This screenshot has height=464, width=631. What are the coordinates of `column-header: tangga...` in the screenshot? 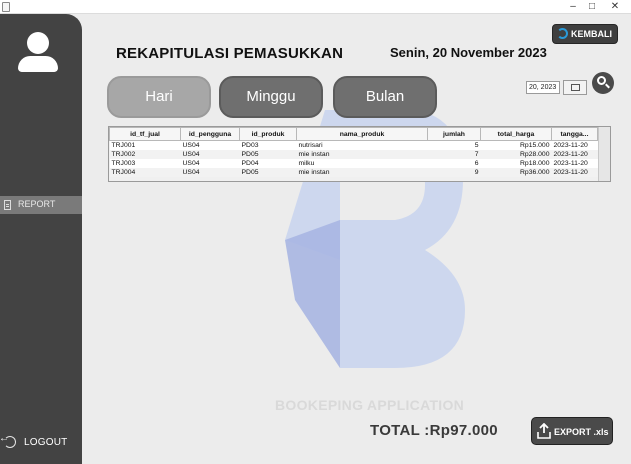 It's located at (574, 134).